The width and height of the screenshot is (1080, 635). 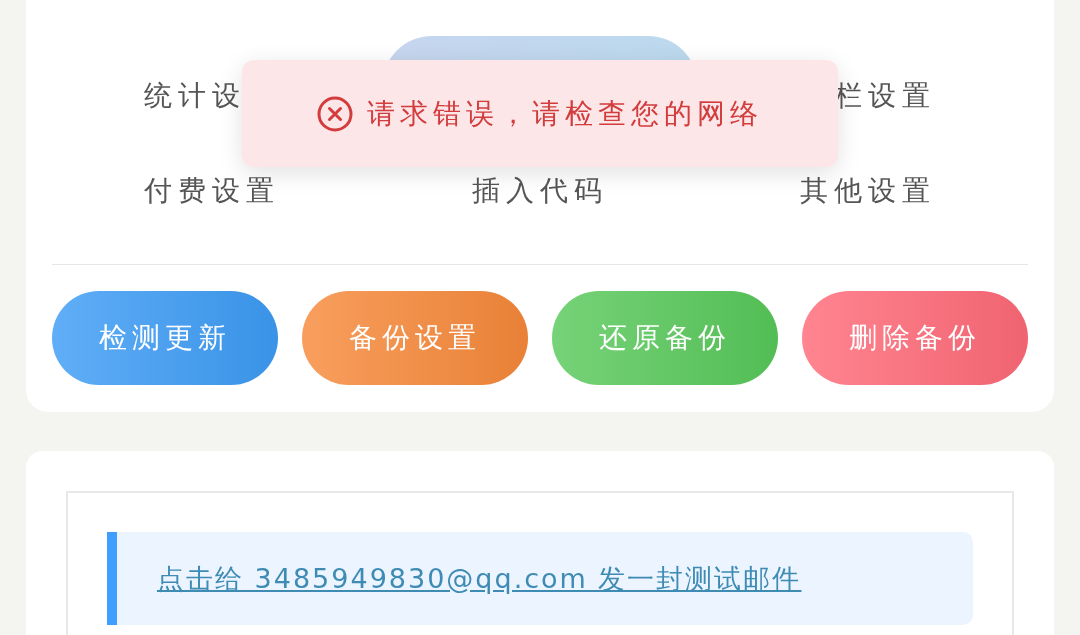 I want to click on toast-message: 请求错误，请检查您的网络, so click(x=565, y=113).